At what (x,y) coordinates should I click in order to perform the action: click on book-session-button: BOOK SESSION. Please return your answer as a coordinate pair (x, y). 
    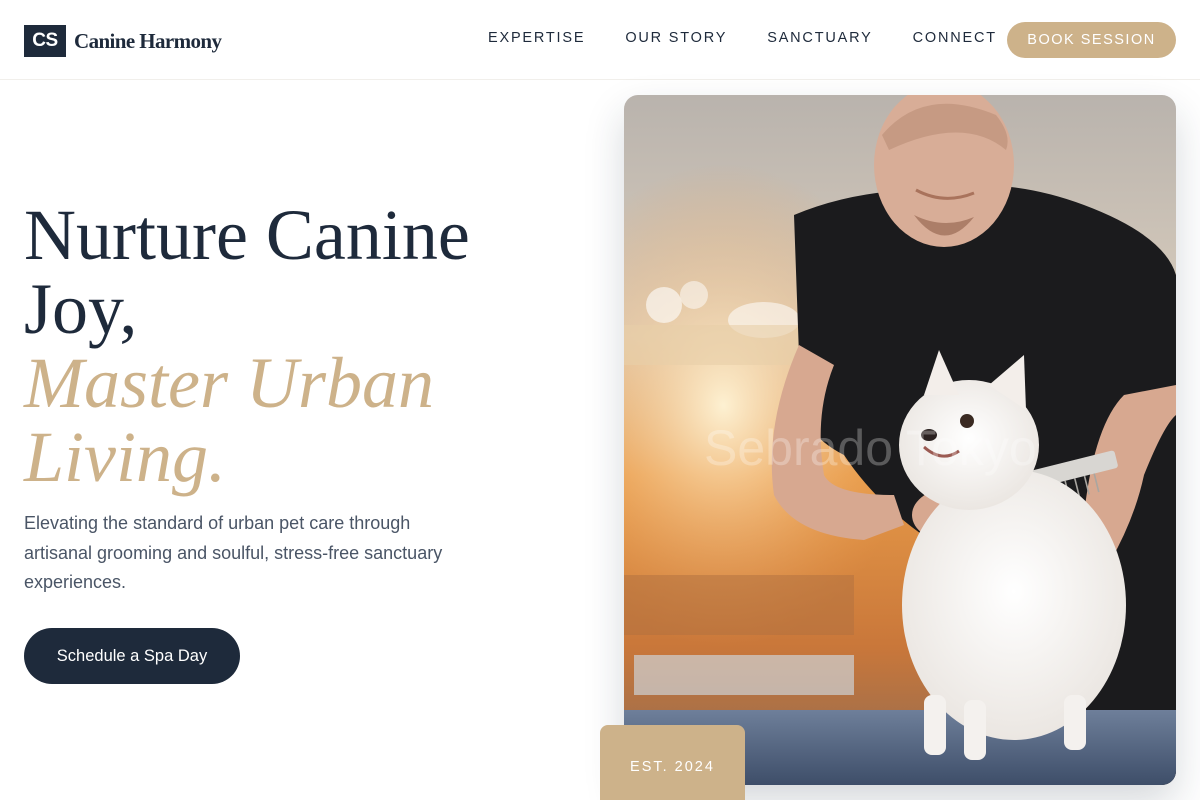
    Looking at the image, I should click on (1091, 40).